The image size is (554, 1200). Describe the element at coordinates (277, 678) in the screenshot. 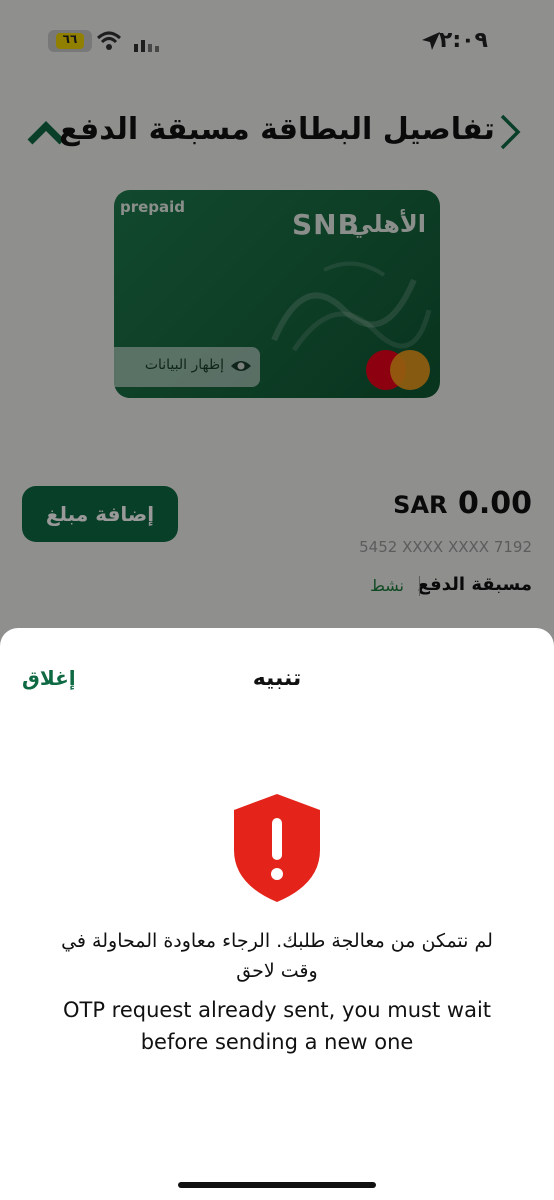

I see `alert-title: تنبيه` at that location.